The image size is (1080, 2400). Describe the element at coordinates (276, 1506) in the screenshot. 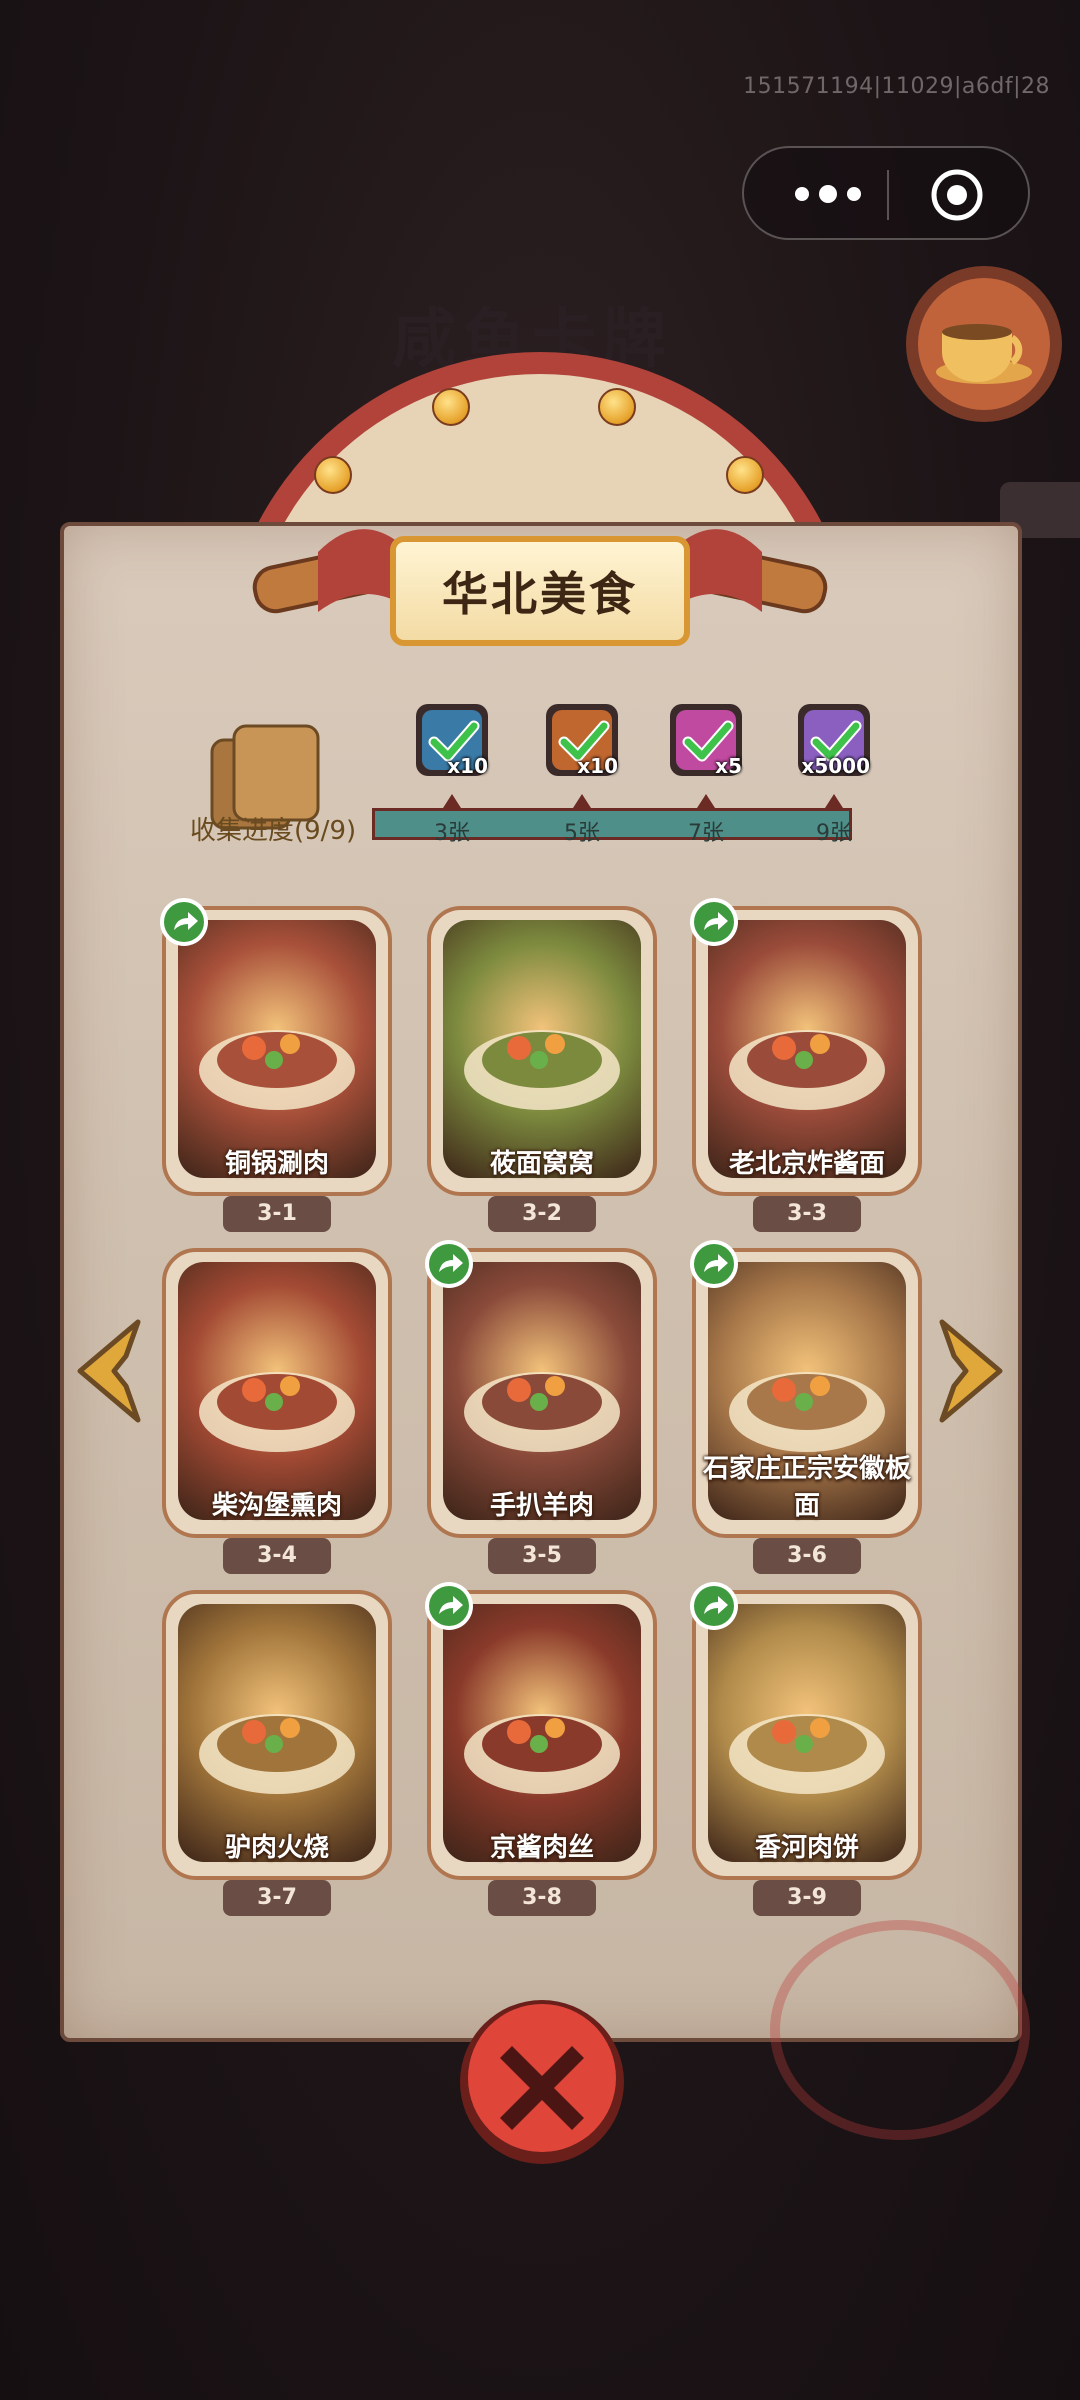

I see `card-name: 柴沟堡熏肉` at that location.